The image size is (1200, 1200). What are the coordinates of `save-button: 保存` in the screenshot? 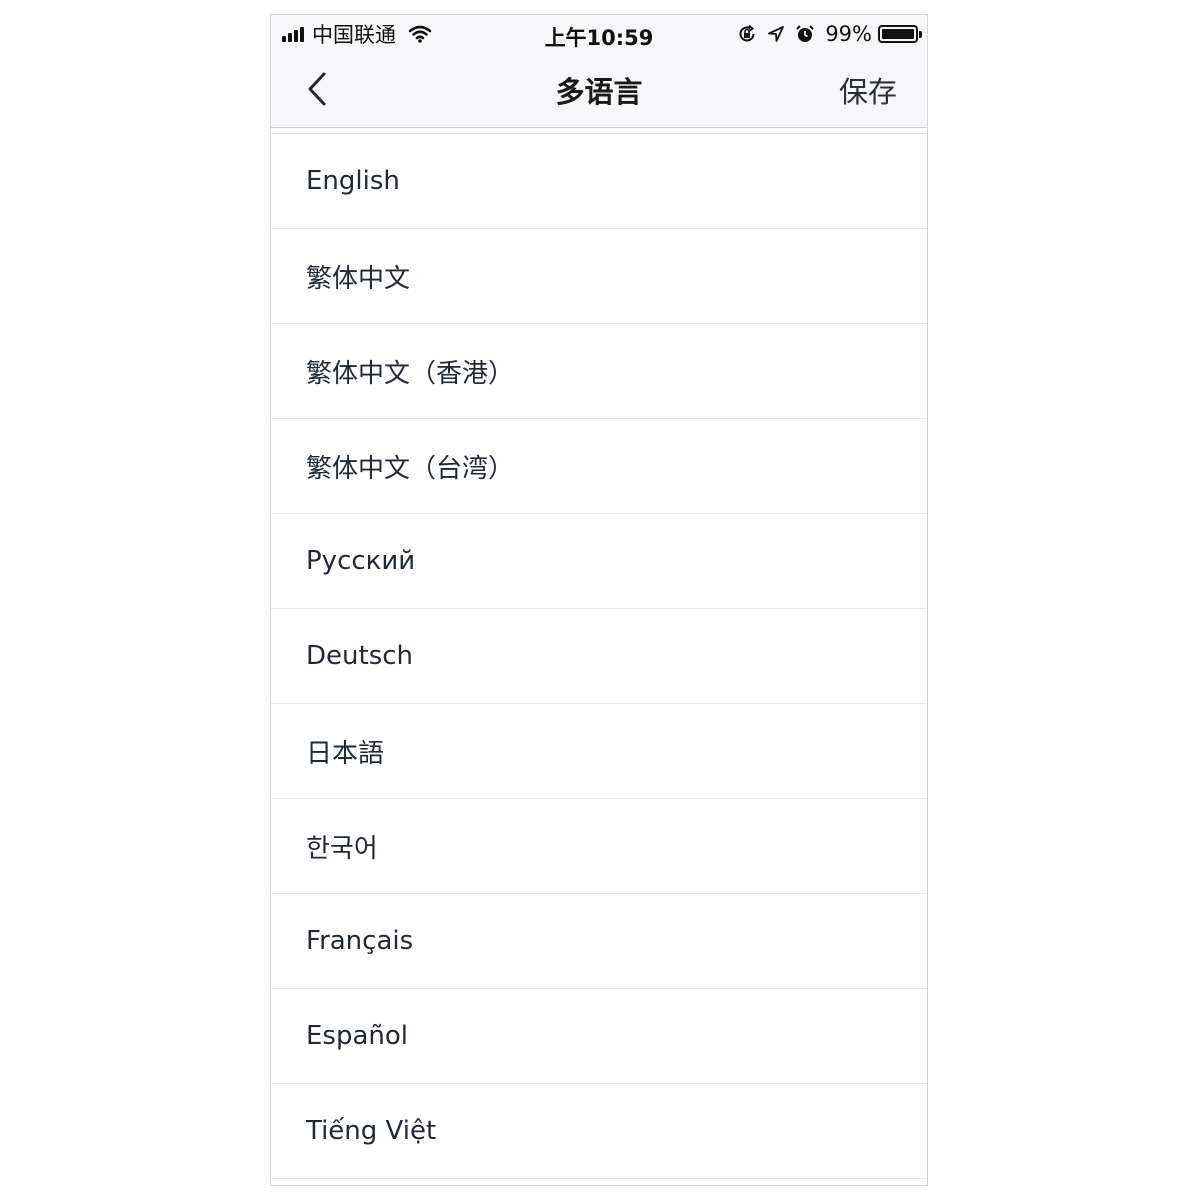 It's located at (868, 90).